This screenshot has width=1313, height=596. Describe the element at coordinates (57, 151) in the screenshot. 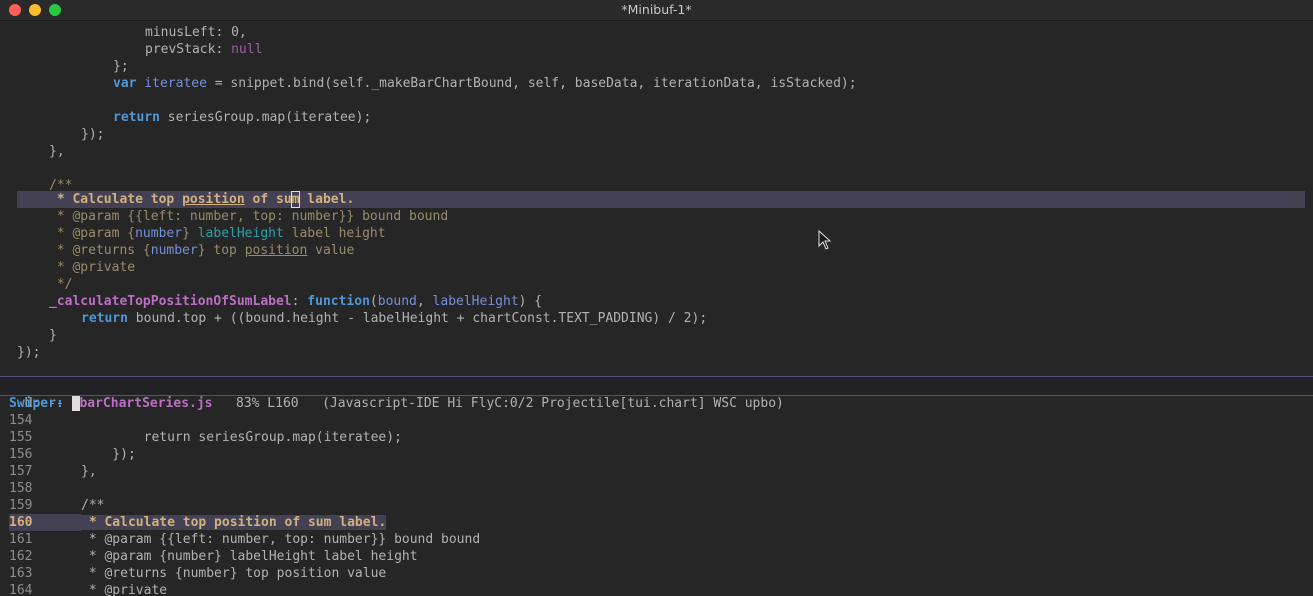

I see `code-line: },` at that location.